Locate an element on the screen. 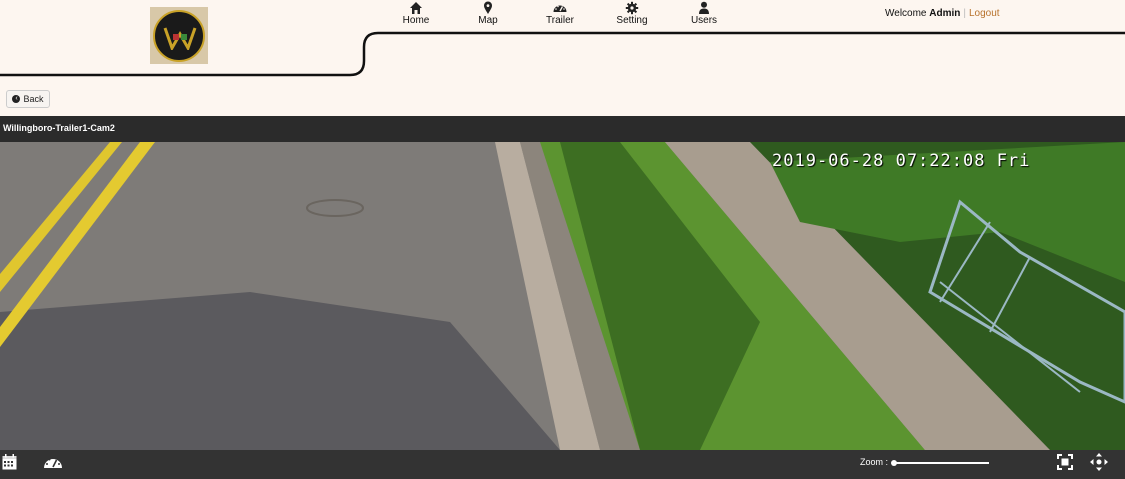 This screenshot has height=479, width=1125. back-button: ‹ Back is located at coordinates (28, 99).